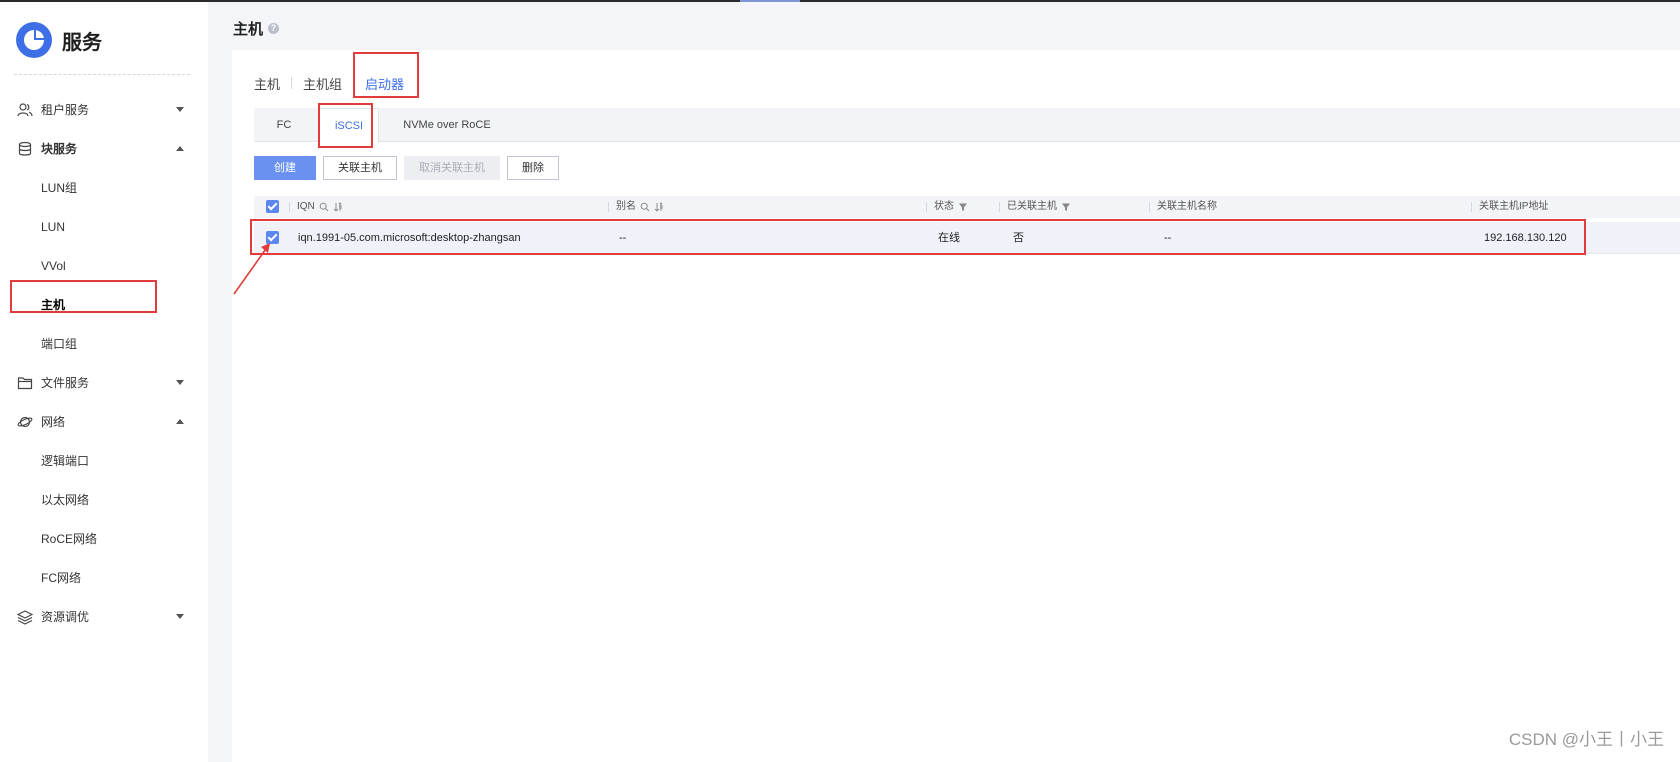  I want to click on protocol-subtabs: FC iSCSI NVMe over RoCE, so click(967, 125).